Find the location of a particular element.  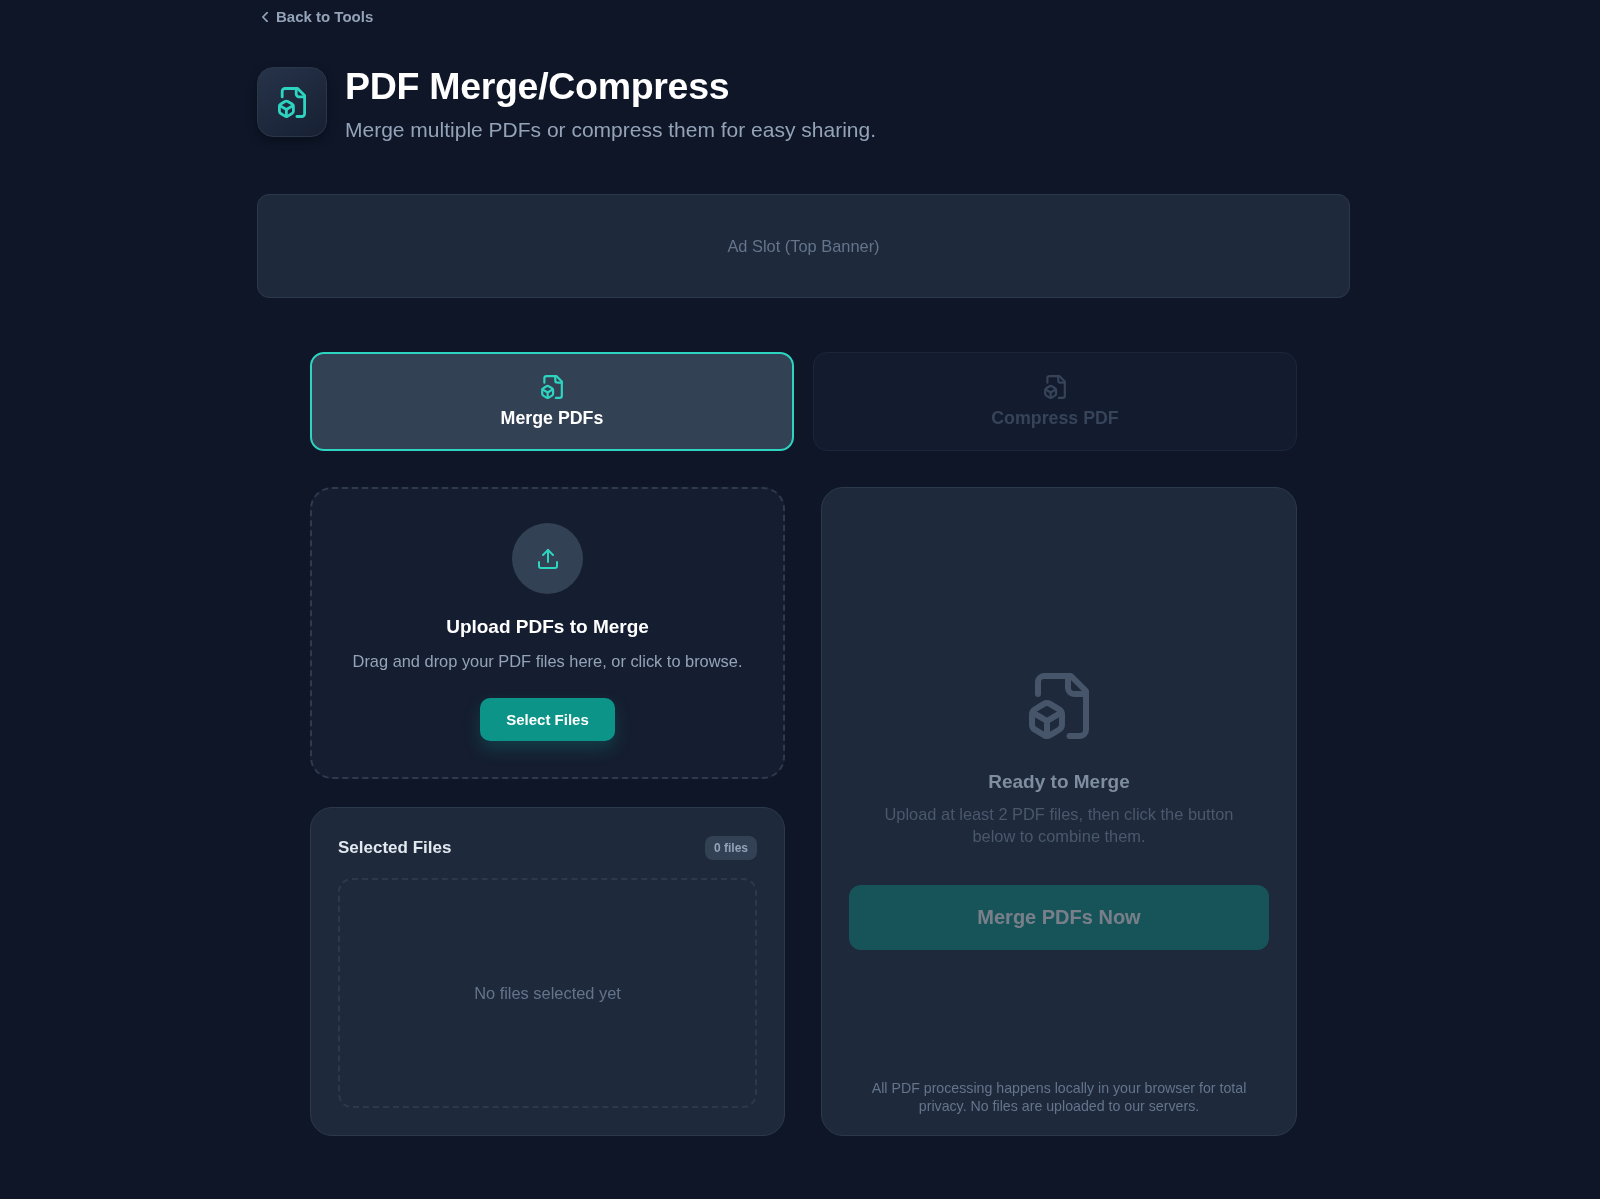

ad-label: Ad Slot (Top Banner) is located at coordinates (803, 246).